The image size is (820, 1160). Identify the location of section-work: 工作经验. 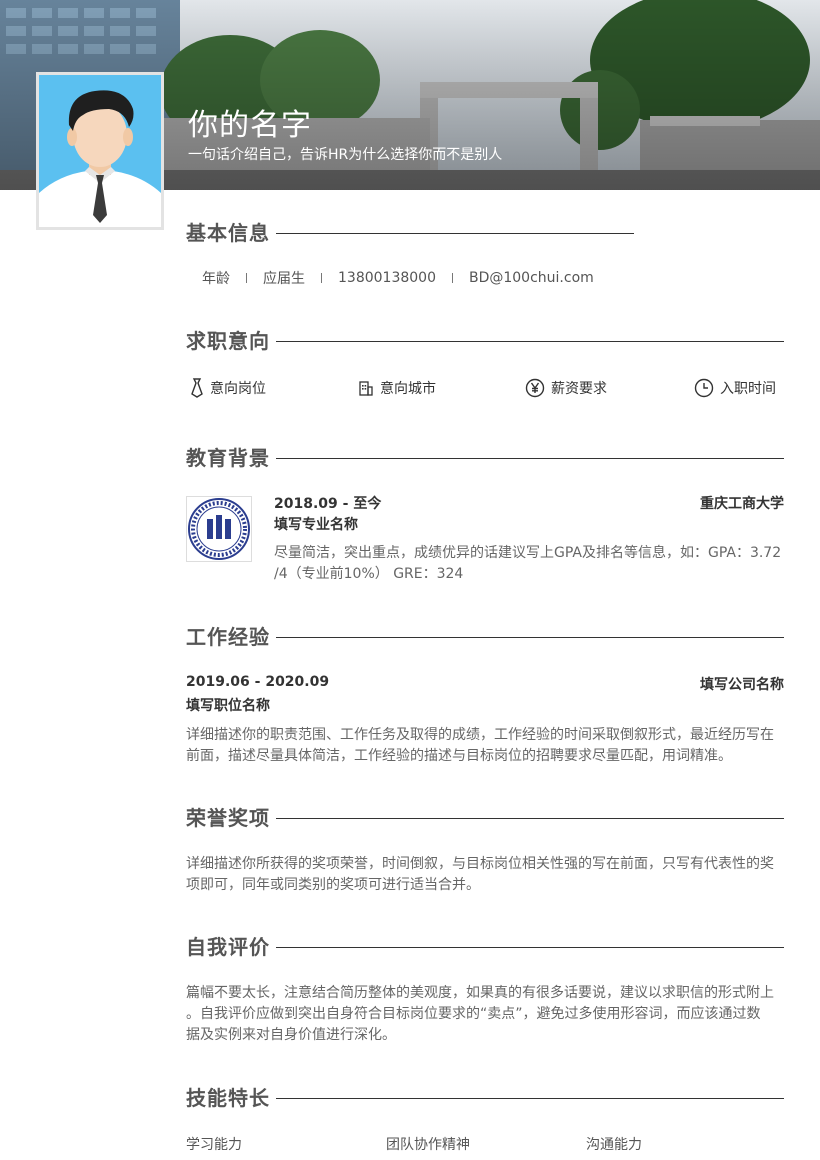
(485, 637).